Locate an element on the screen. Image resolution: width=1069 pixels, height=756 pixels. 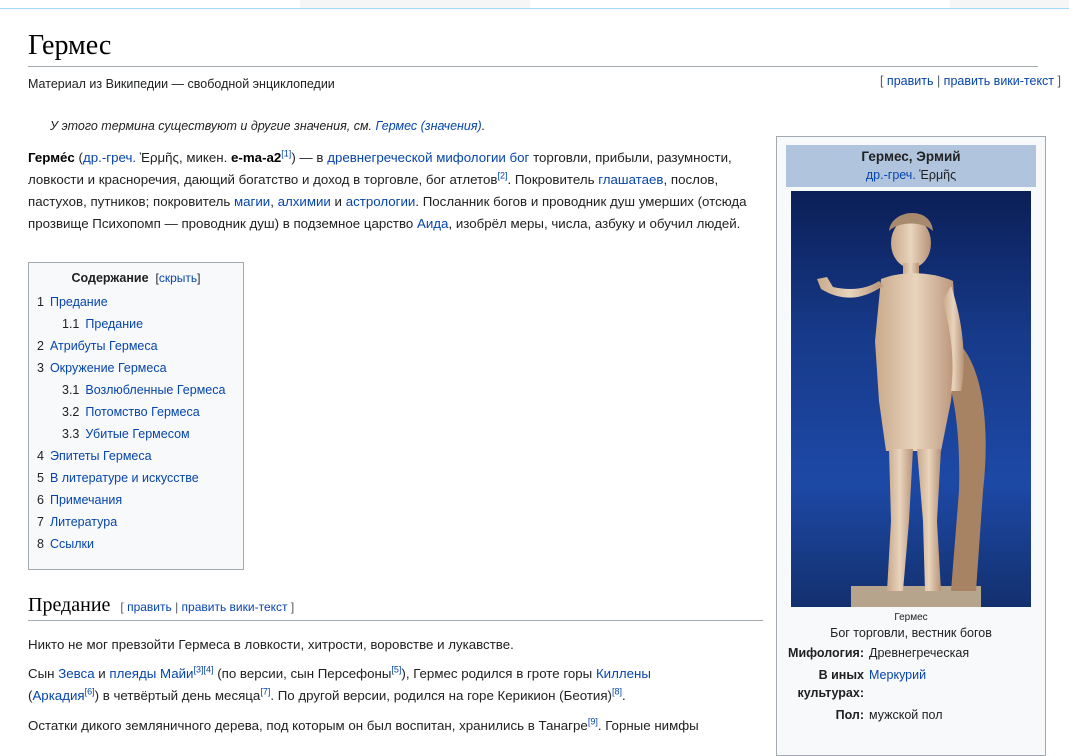
toc-item-link: Окружение Гермеса is located at coordinates (108, 368).